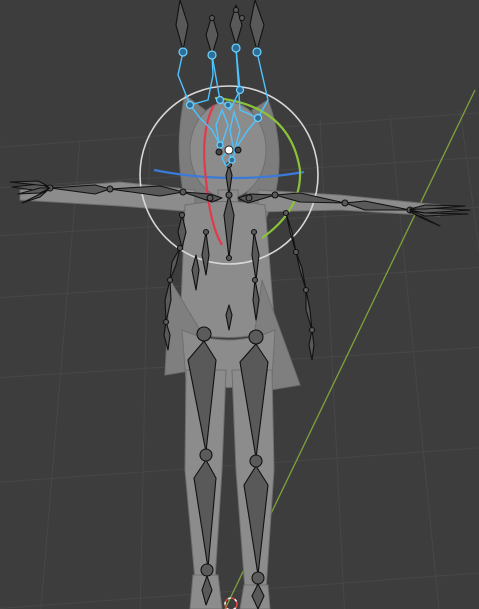 The width and height of the screenshot is (479, 609). What do you see at coordinates (256, 337) in the screenshot?
I see `joint-hip-right` at bounding box center [256, 337].